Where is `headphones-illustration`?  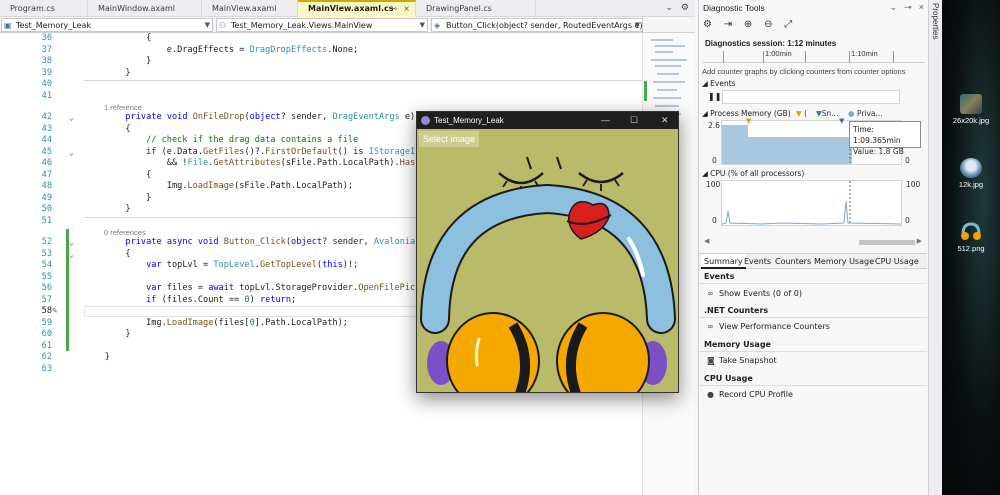
headphones-illustration is located at coordinates (548, 274).